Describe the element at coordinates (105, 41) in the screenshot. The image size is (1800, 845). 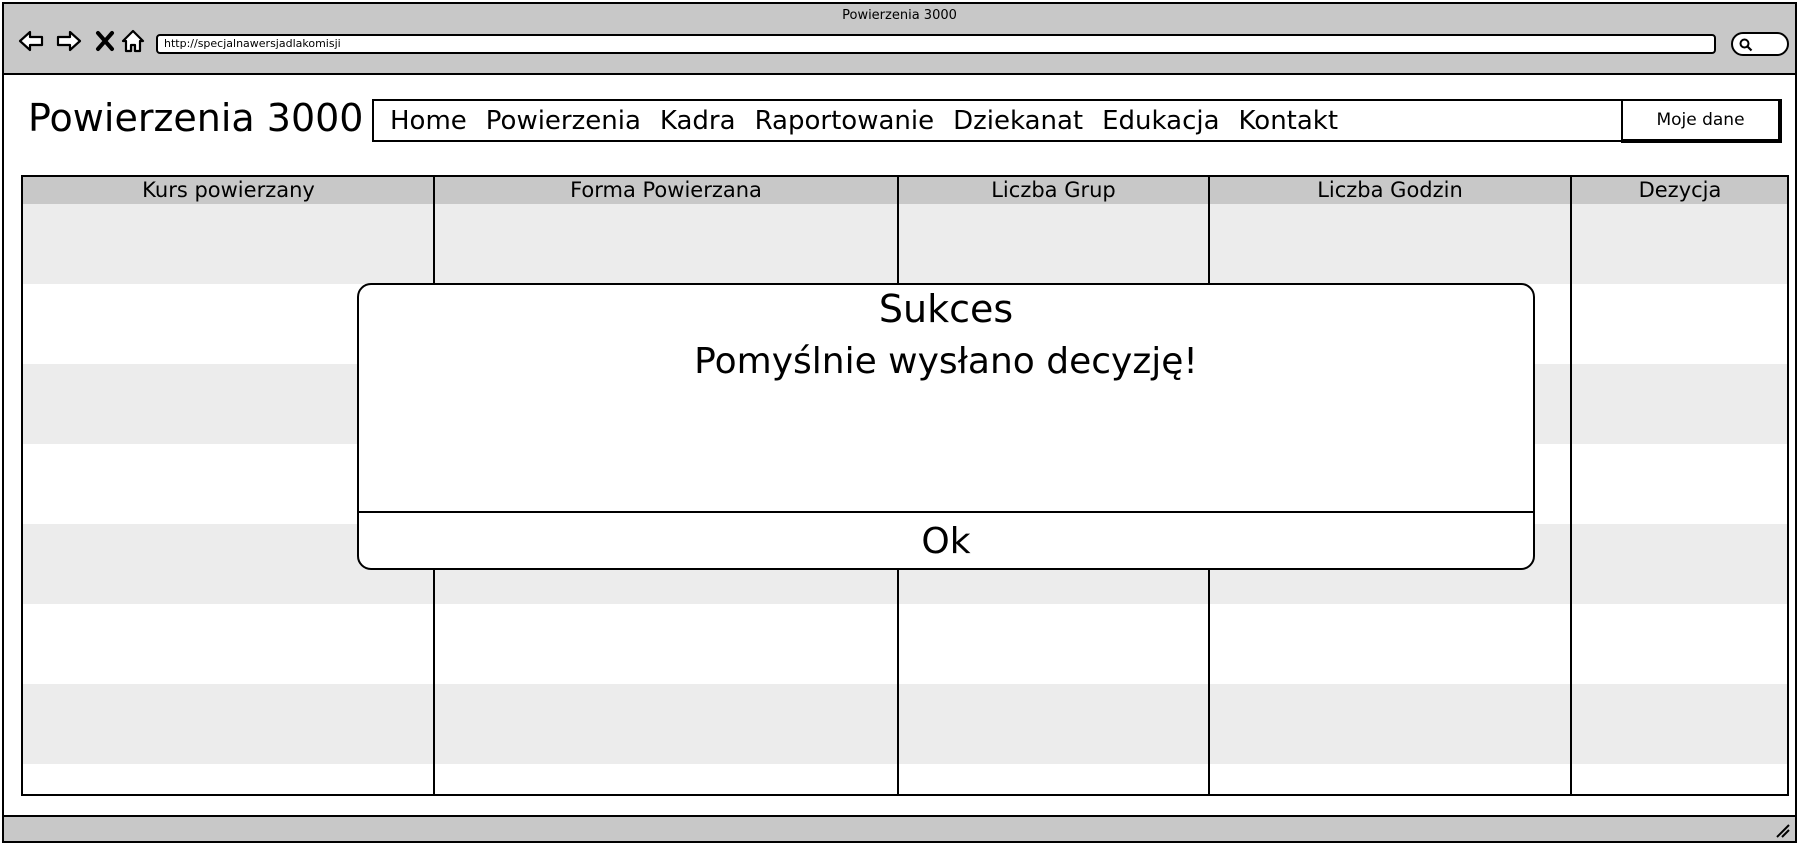
I see `close-x-icon` at that location.